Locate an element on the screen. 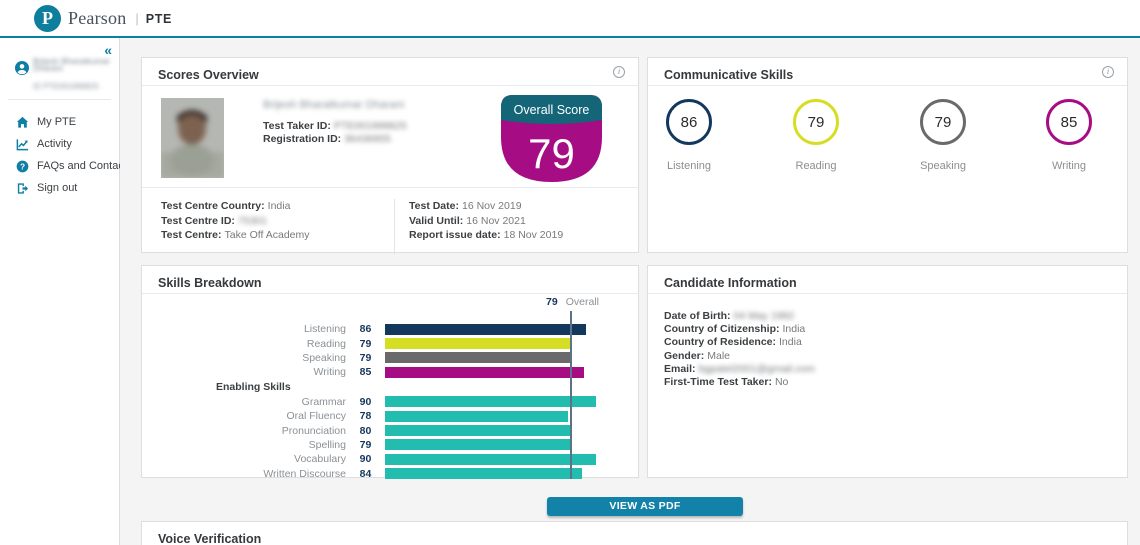 The height and width of the screenshot is (545, 1140). info-row: Date of Birth: 04 May 1992 is located at coordinates (895, 316).